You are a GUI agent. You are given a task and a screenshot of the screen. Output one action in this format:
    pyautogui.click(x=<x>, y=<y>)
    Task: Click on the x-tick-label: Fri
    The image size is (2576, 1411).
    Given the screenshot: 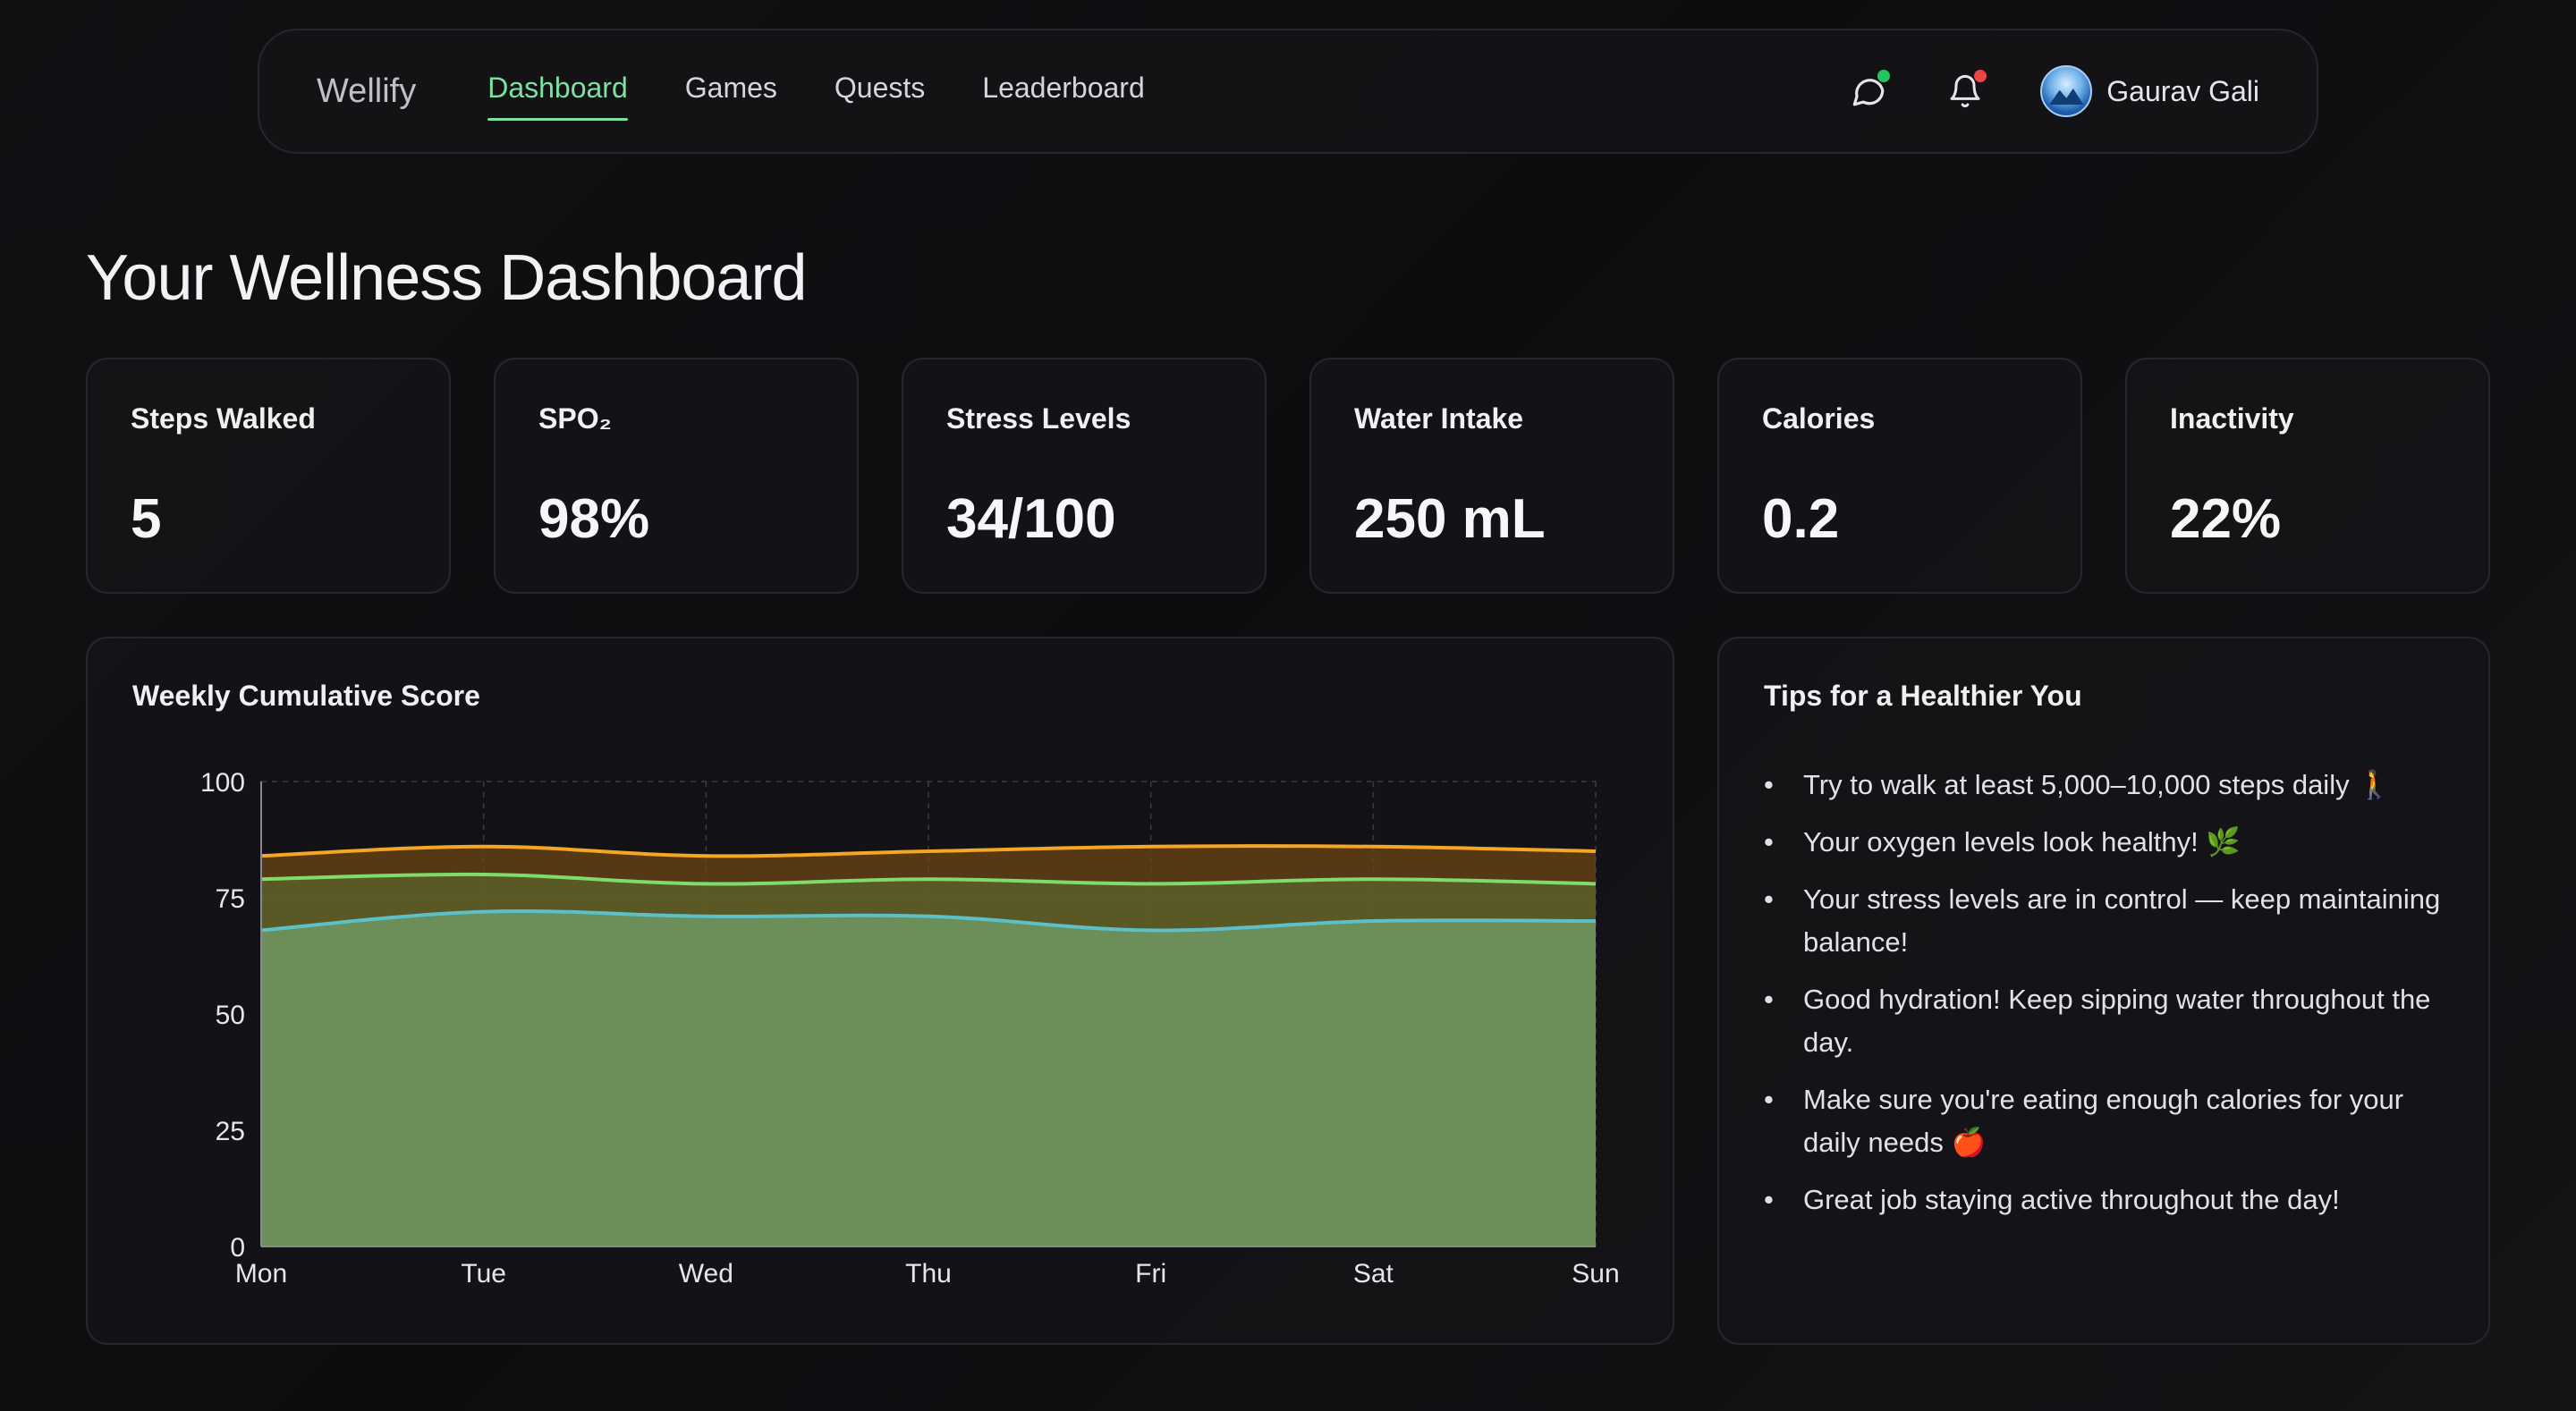 What is the action you would take?
    pyautogui.click(x=1150, y=1274)
    